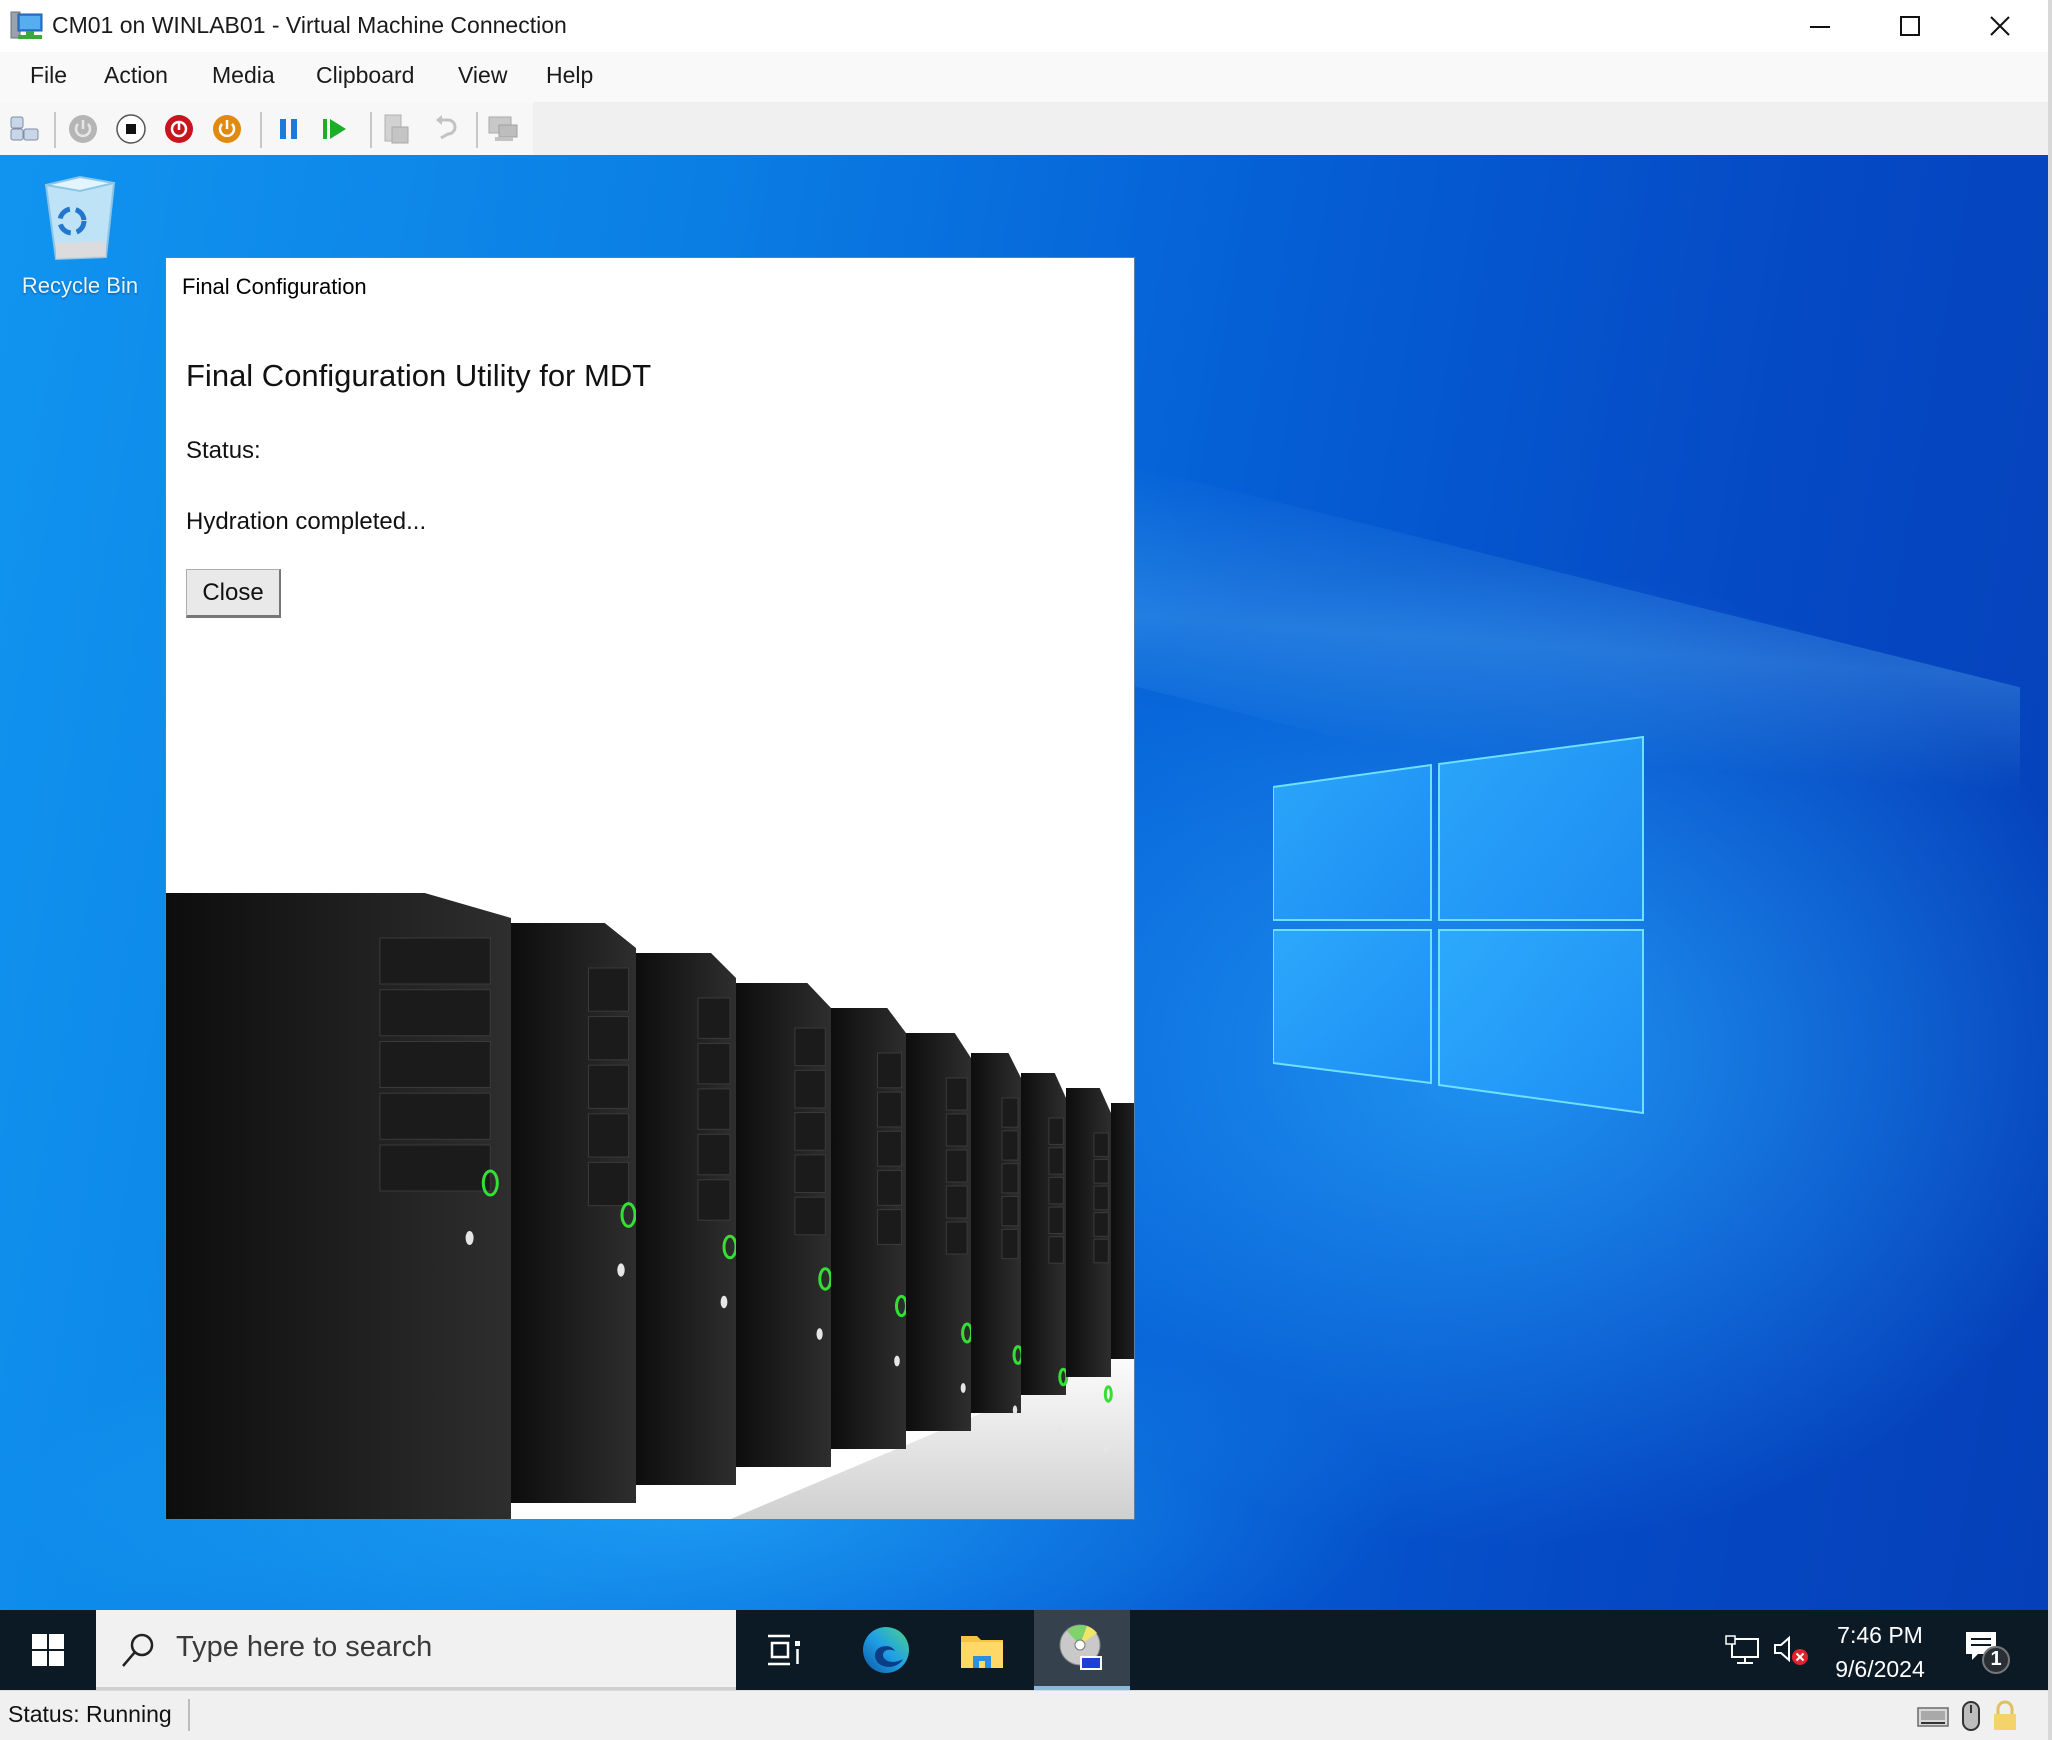  What do you see at coordinates (1024, 77) in the screenshot?
I see `menu-bar: File Action Media Clipboard View Help` at bounding box center [1024, 77].